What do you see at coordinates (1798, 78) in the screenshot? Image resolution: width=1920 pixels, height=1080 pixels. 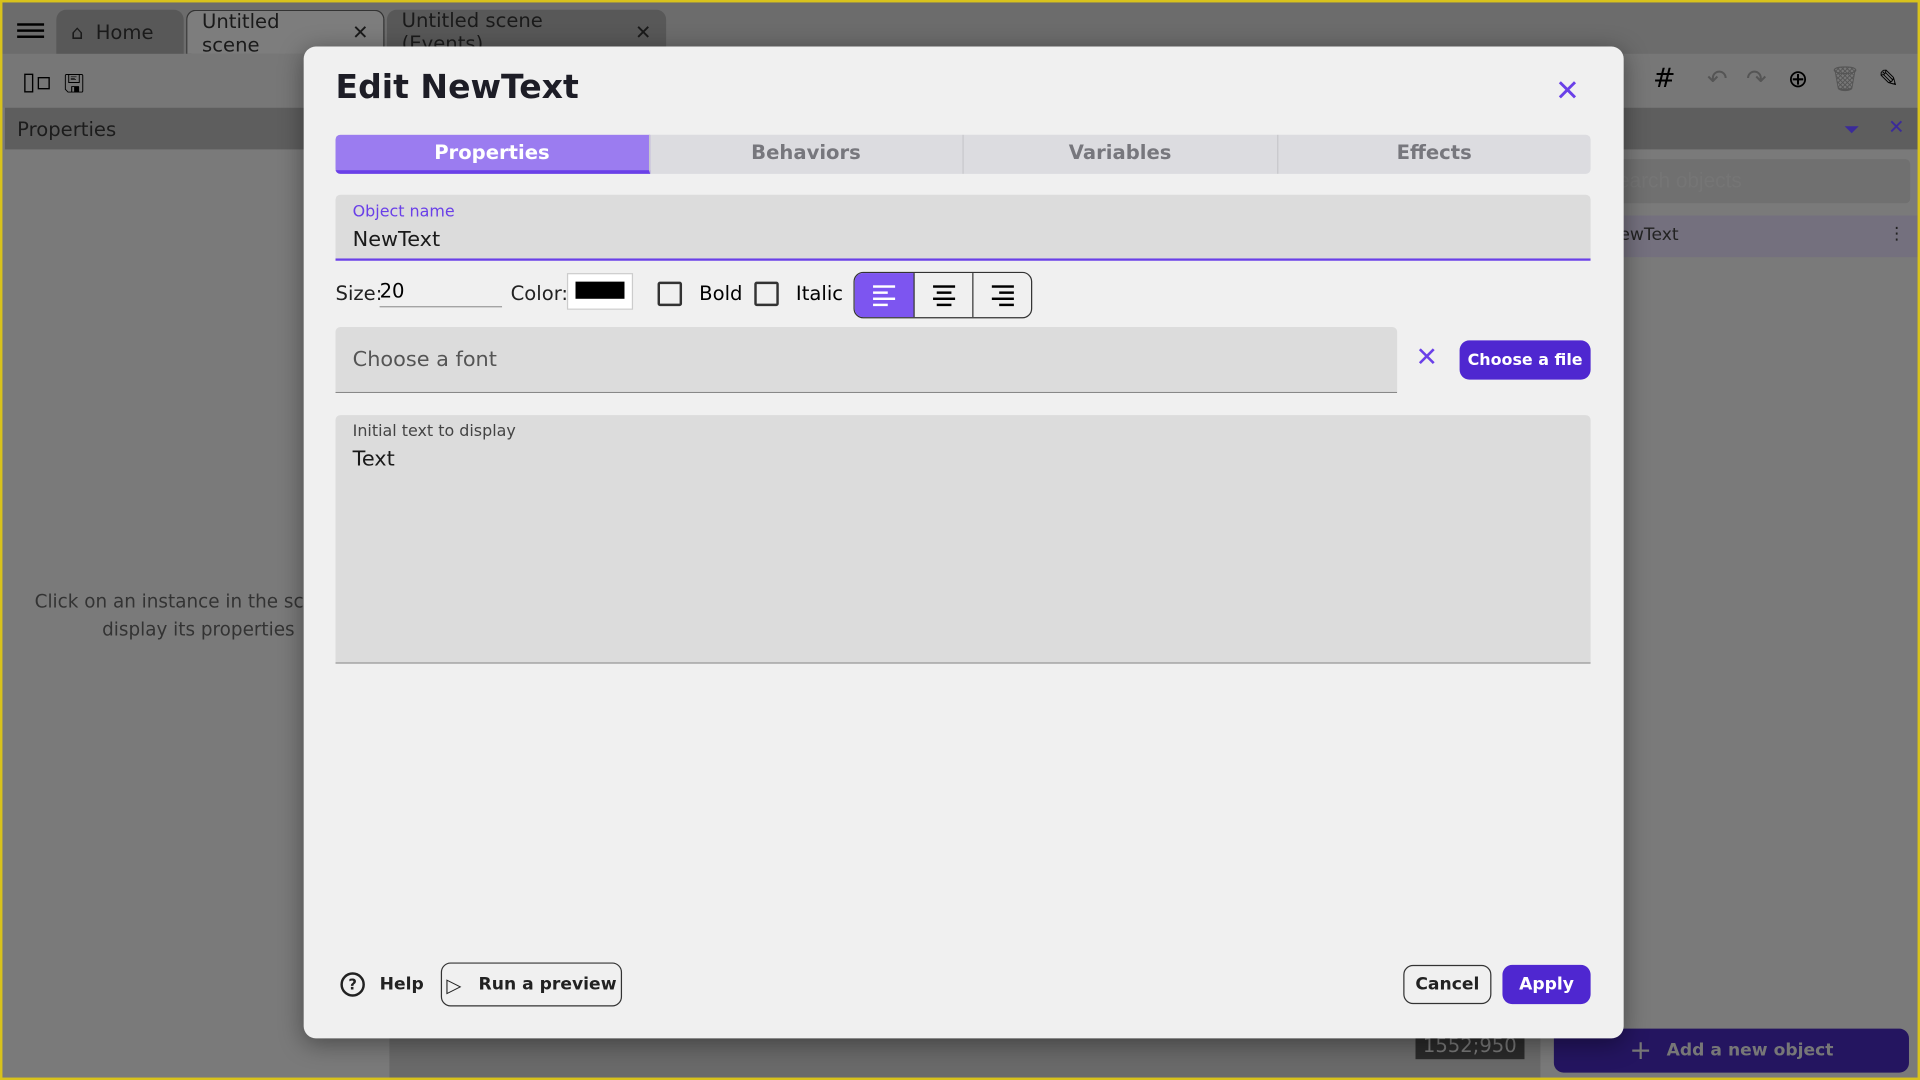 I see `zoom-icon: ⊕` at bounding box center [1798, 78].